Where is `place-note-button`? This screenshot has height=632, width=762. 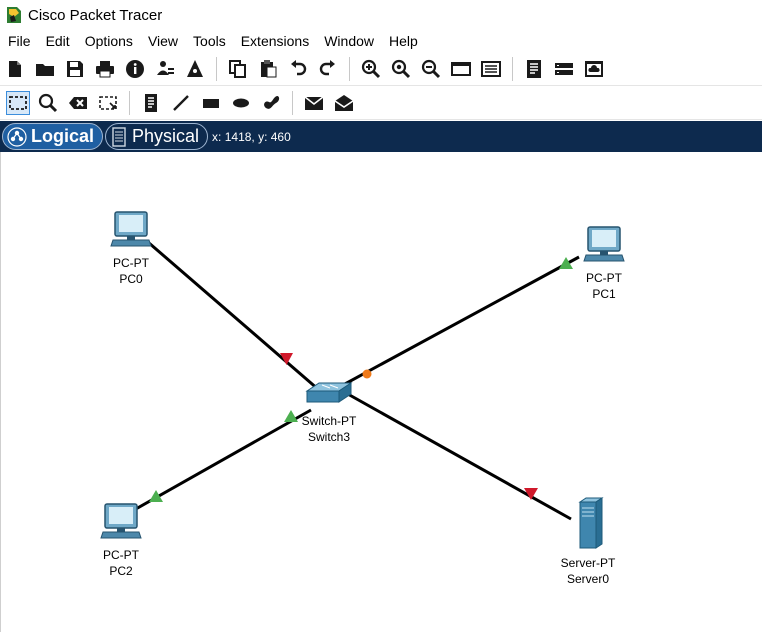
place-note-button is located at coordinates (151, 103).